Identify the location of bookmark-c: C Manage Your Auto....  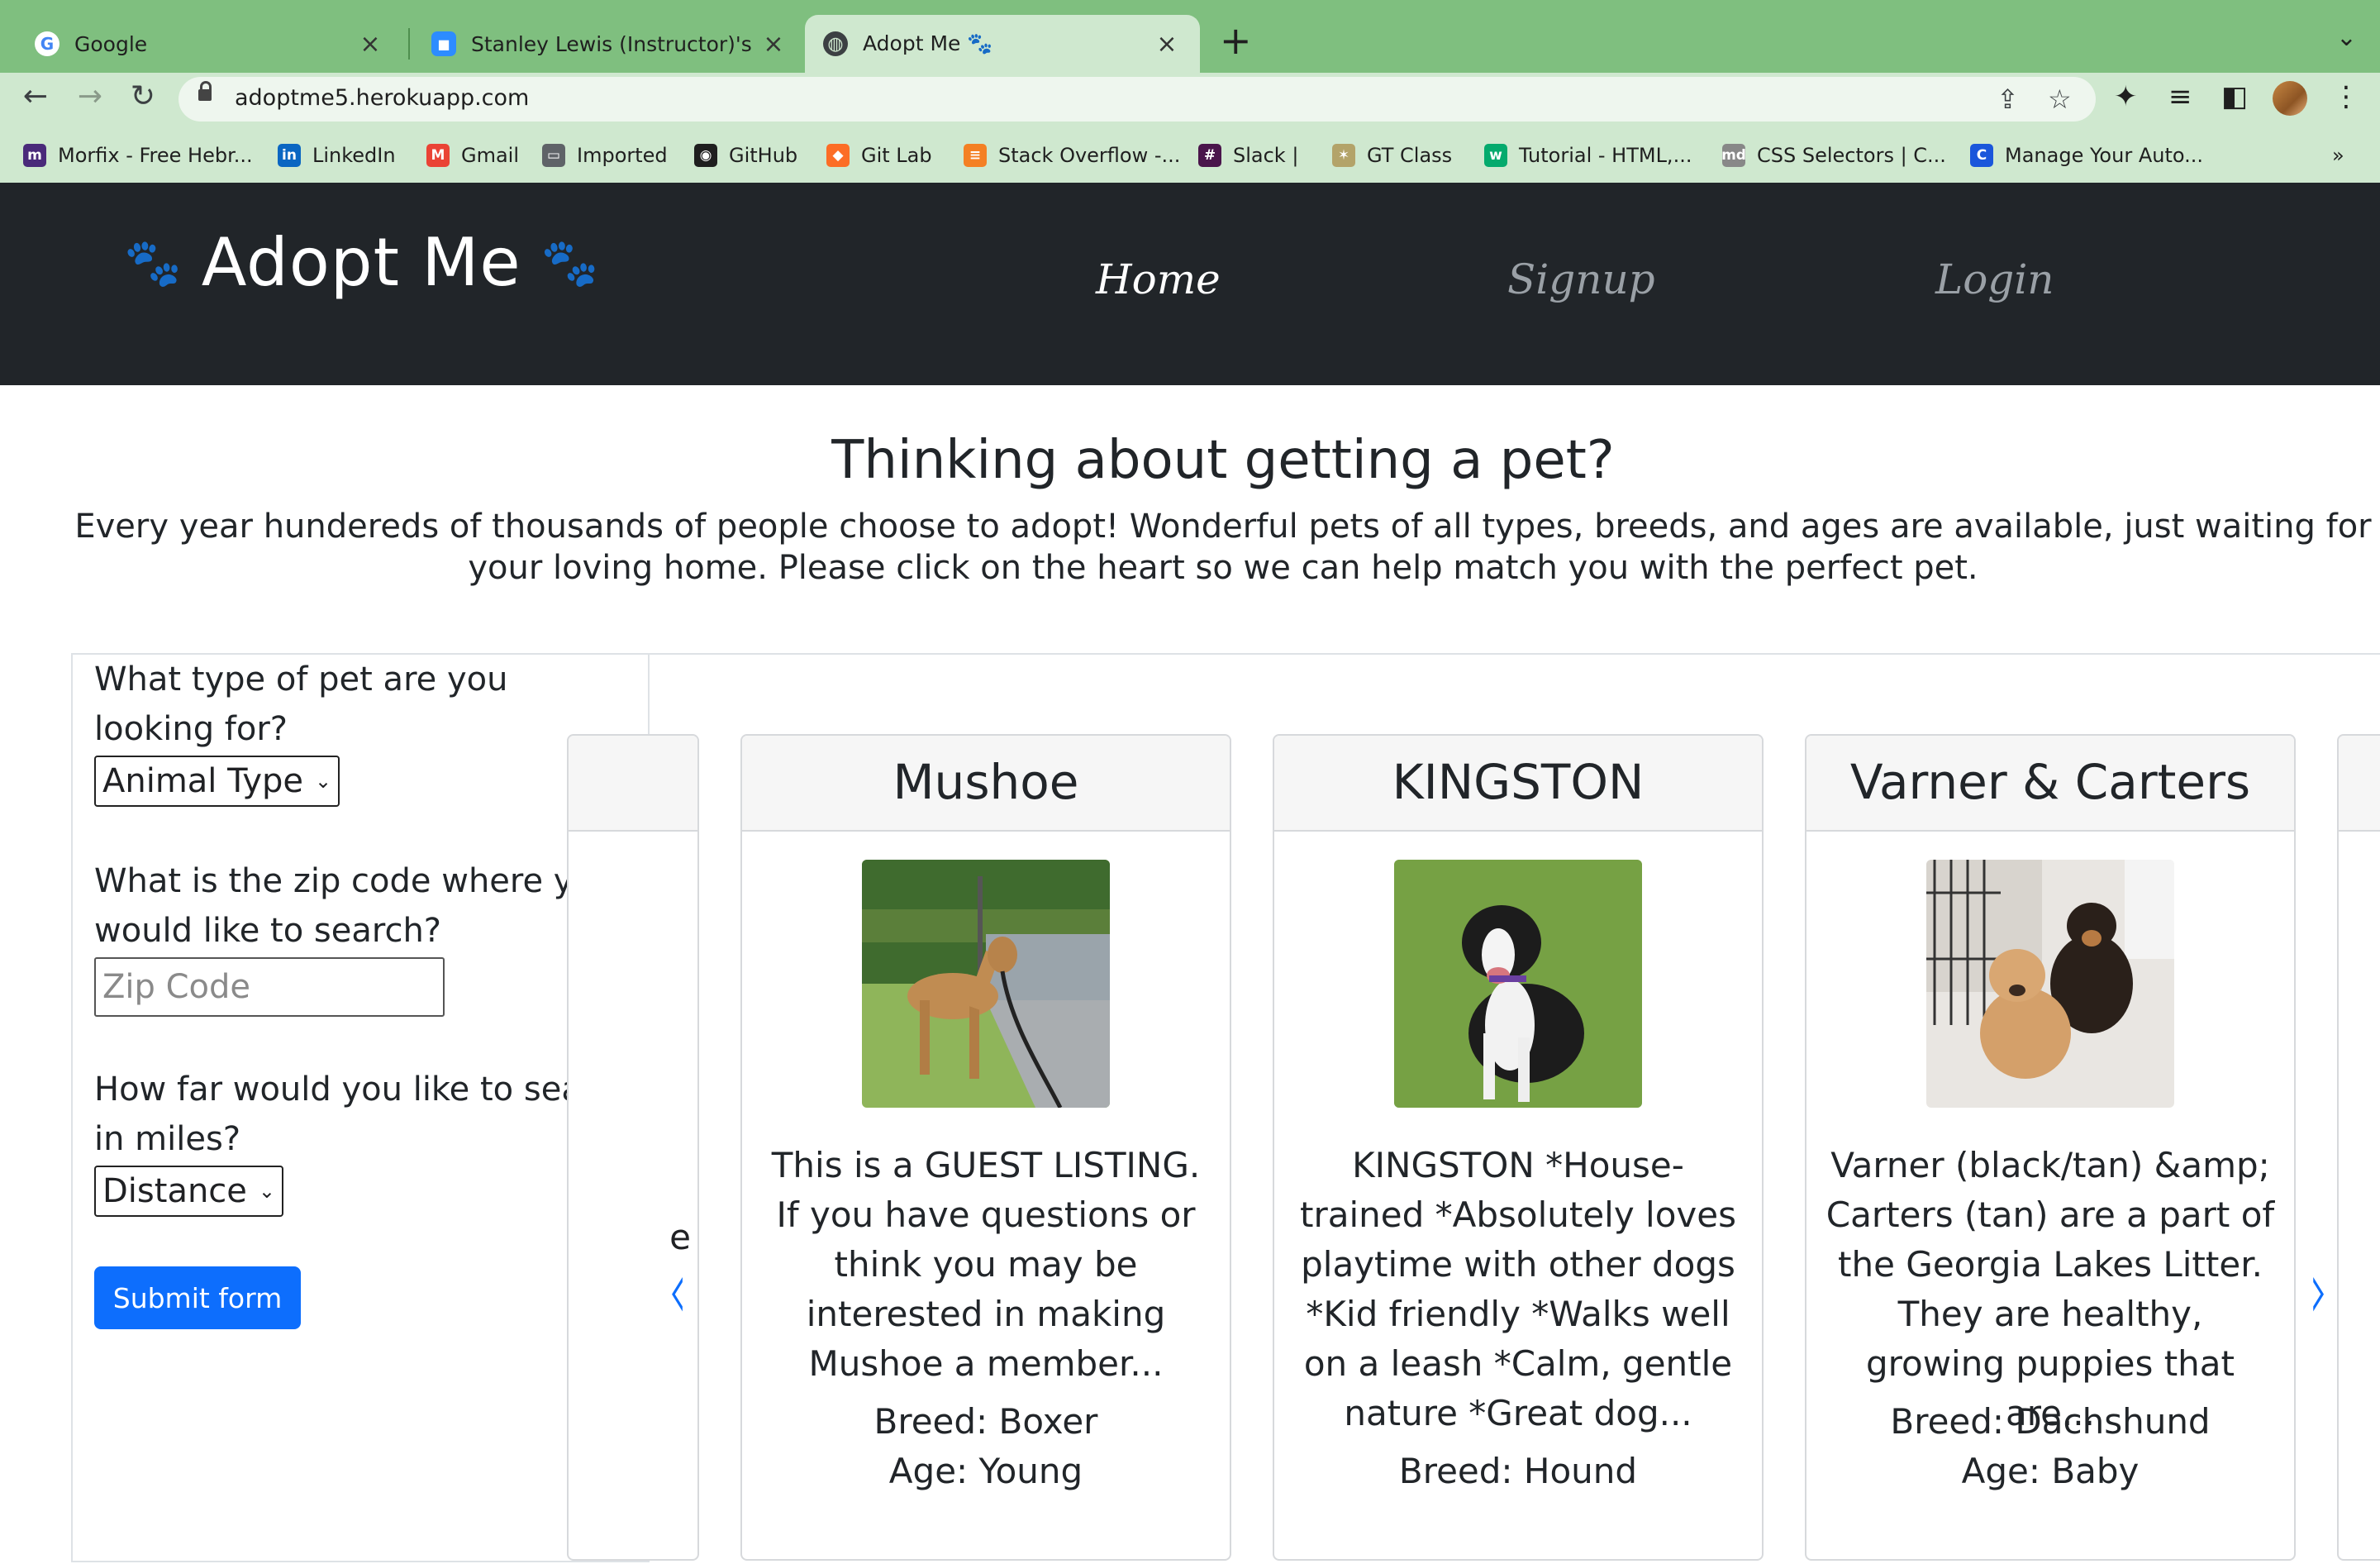
(2086, 156).